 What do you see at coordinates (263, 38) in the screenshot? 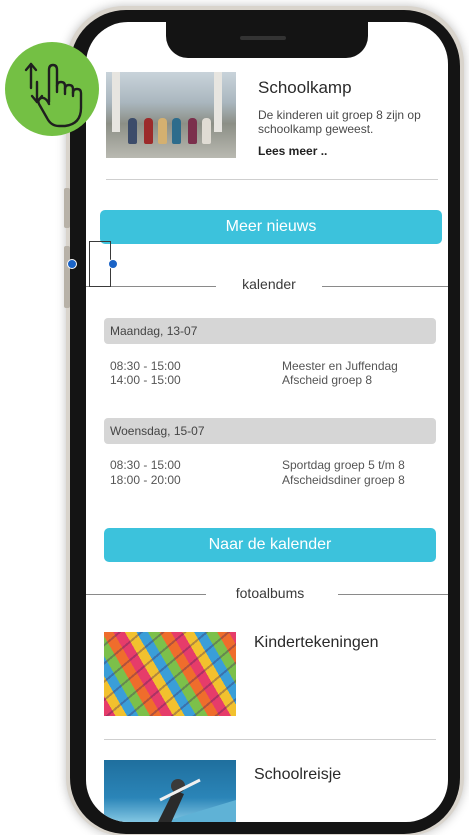
I see `phone-speaker` at bounding box center [263, 38].